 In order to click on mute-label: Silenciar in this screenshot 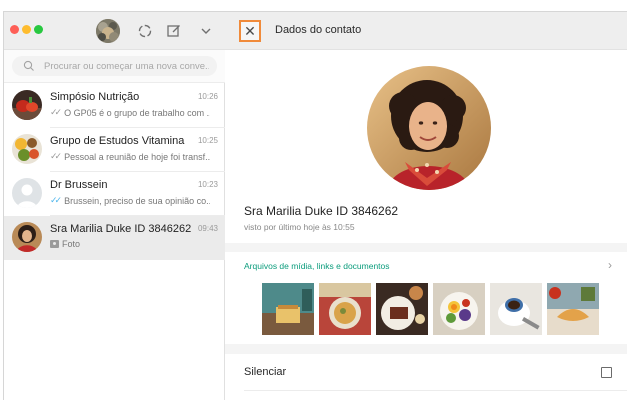, I will do `click(265, 372)`.